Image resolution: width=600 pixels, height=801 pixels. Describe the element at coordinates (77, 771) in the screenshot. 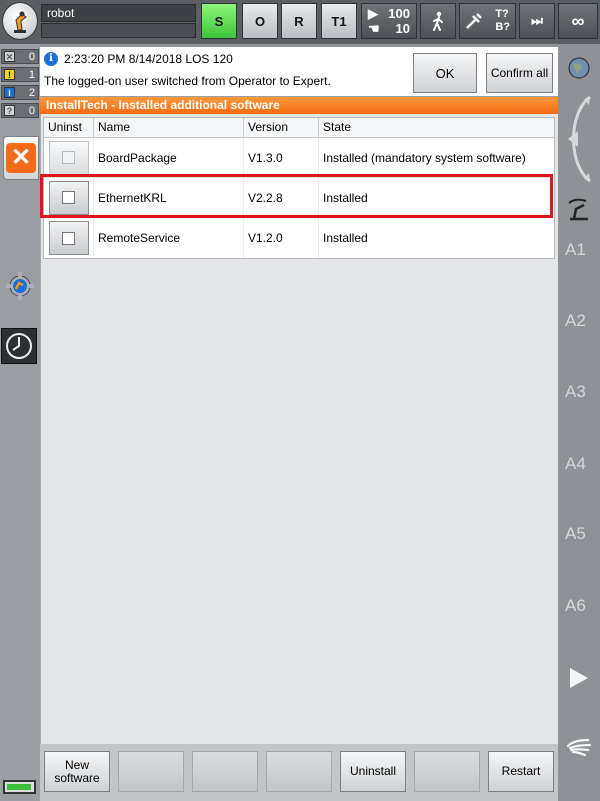

I see `new-software-button: New software` at that location.